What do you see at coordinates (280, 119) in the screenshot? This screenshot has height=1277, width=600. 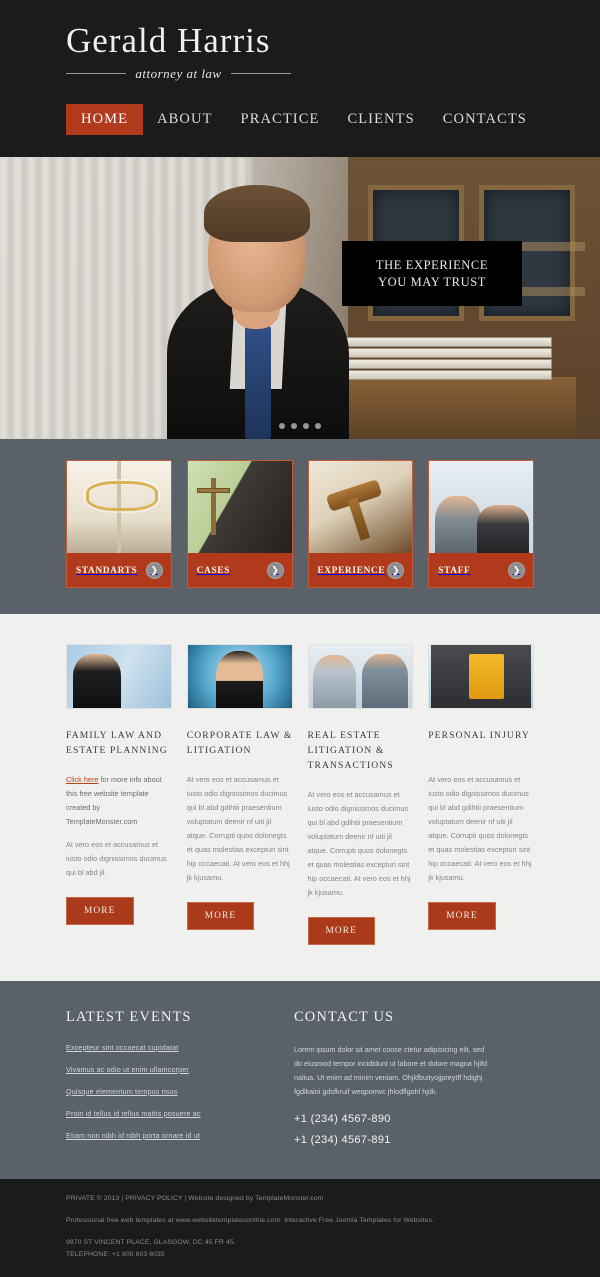 I see `nav-item-practice: PRACTICE` at bounding box center [280, 119].